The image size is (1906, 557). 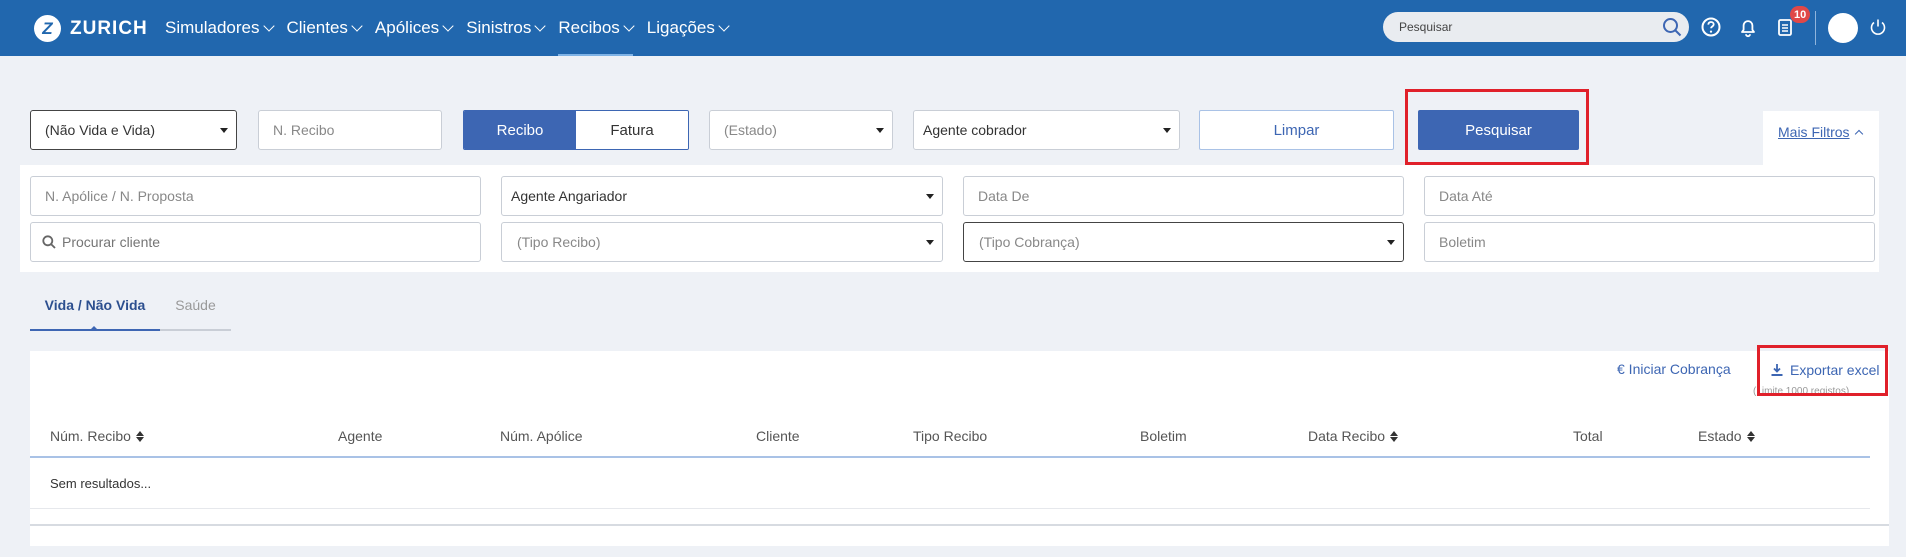 I want to click on col-num-apolice-label: Núm. Apólice, so click(x=541, y=436).